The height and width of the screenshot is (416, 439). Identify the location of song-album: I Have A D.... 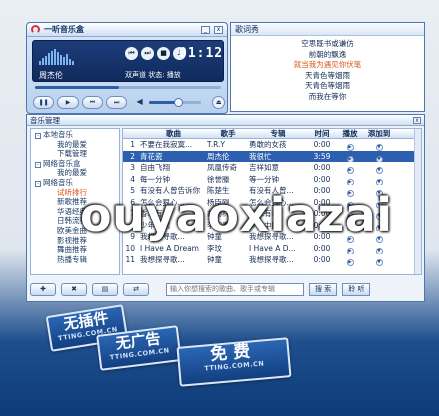
(272, 248).